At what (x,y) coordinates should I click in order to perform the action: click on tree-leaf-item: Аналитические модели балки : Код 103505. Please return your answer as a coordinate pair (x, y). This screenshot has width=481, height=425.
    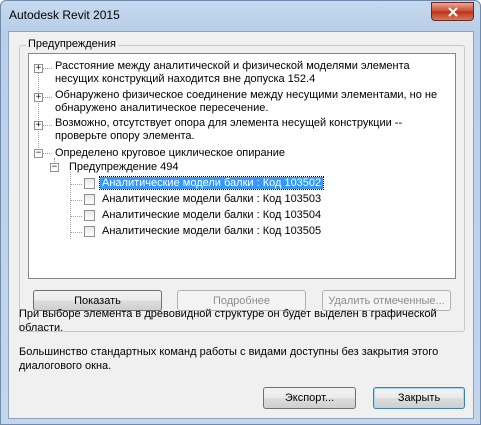
    Looking at the image, I should click on (211, 231).